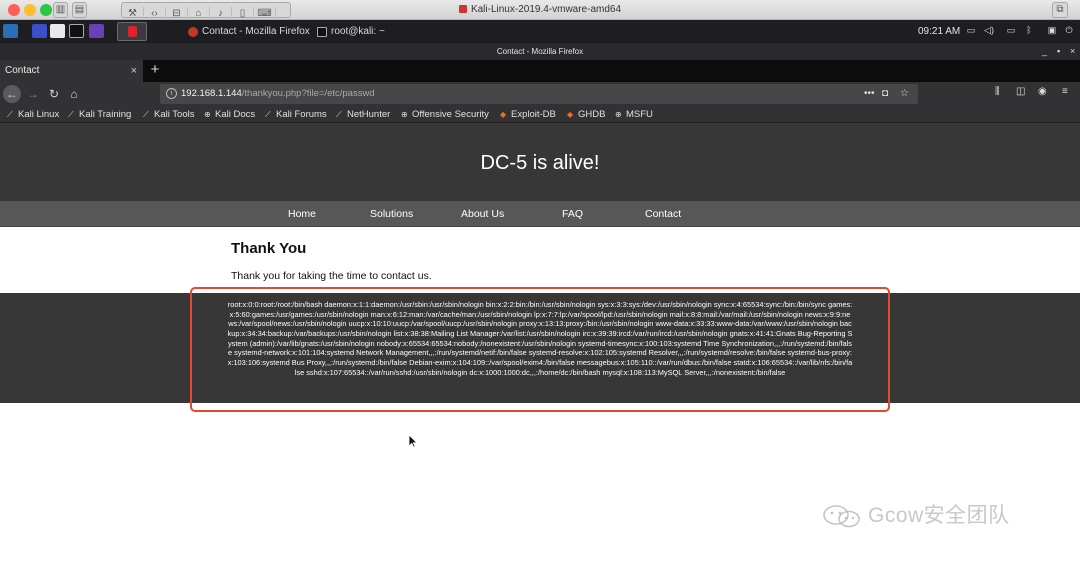  I want to click on bookmark-offensive-security: ⊕ Offensive Security, so click(444, 114).